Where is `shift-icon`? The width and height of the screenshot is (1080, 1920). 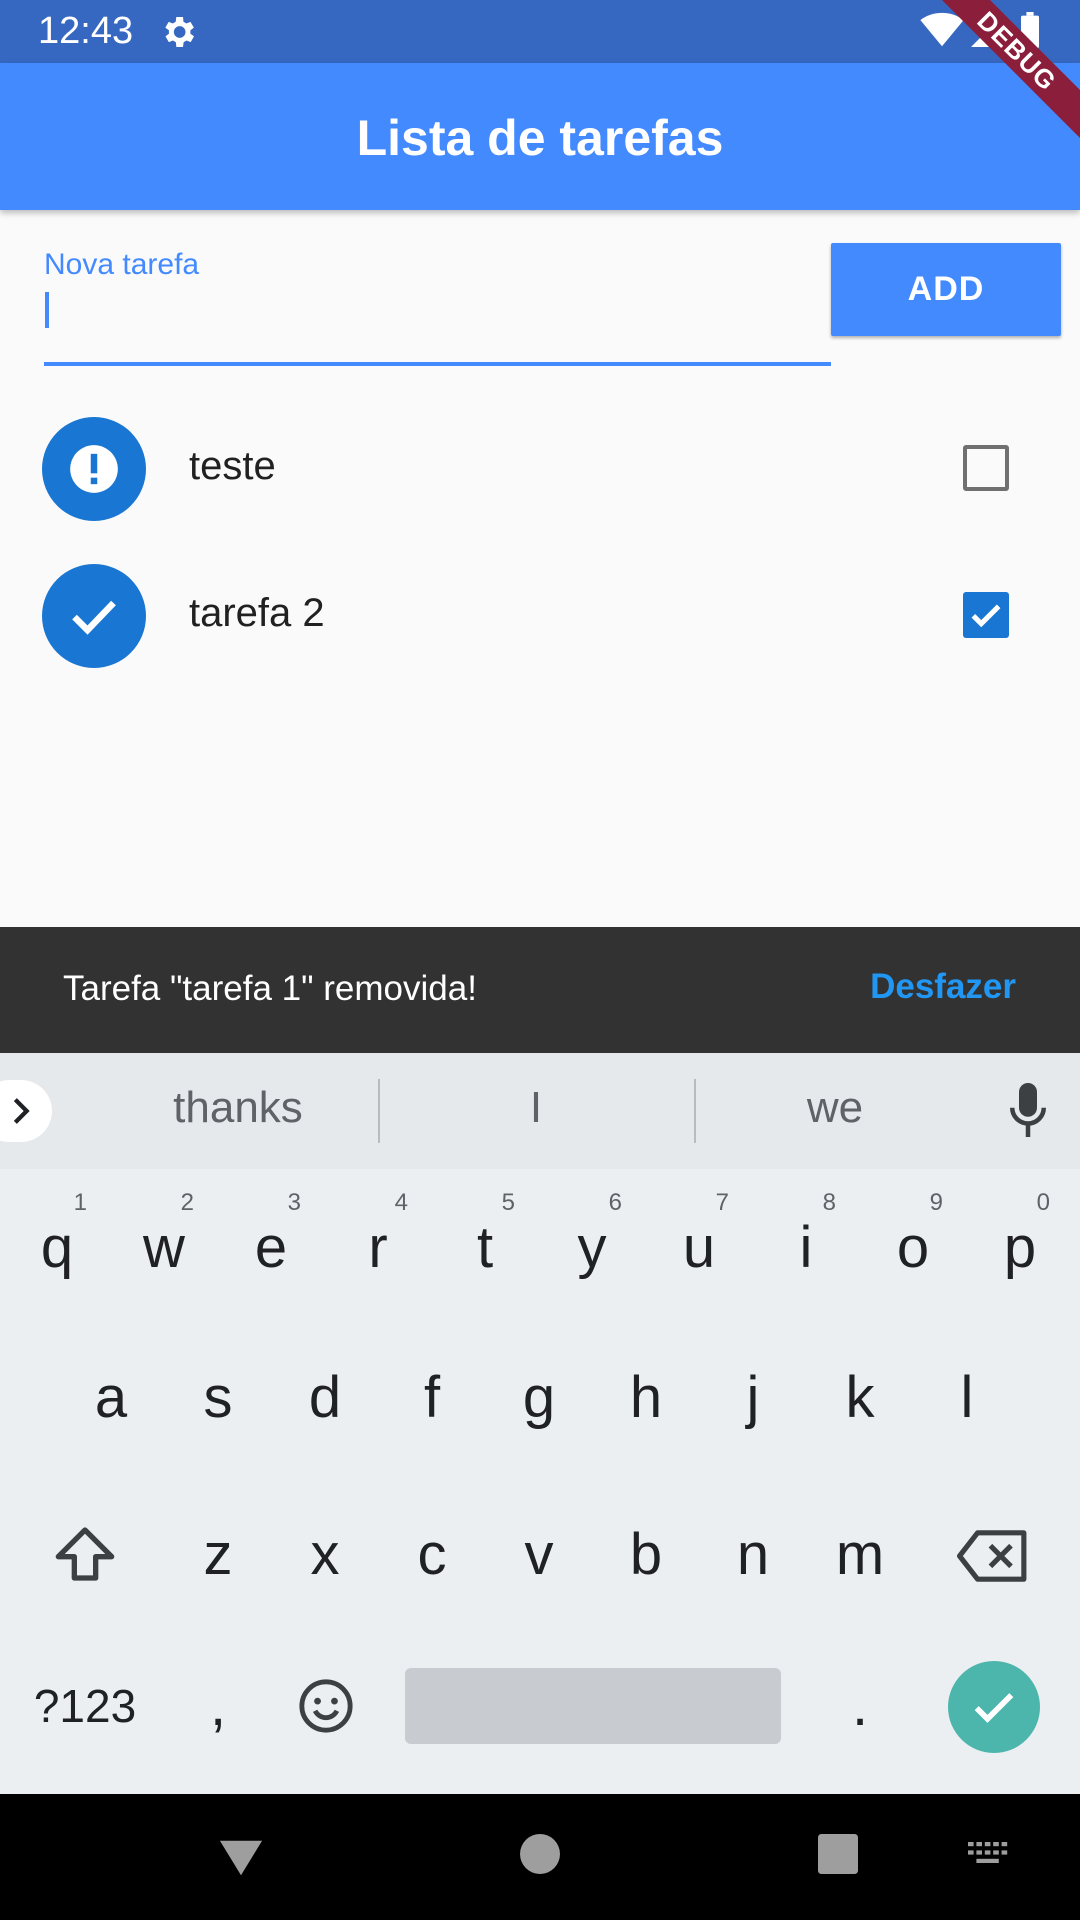
shift-icon is located at coordinates (85, 1554).